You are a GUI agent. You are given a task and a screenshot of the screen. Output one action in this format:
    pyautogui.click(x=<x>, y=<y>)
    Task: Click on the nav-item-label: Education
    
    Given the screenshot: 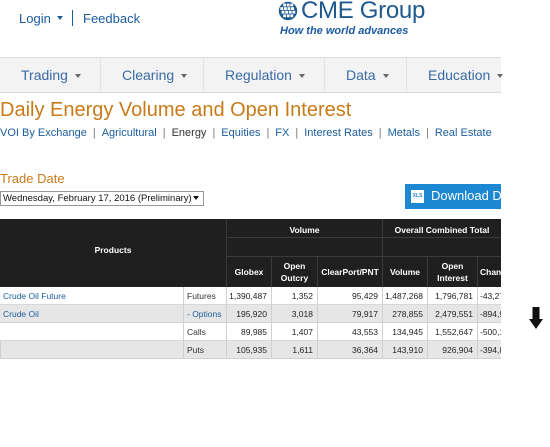 What is the action you would take?
    pyautogui.click(x=459, y=75)
    